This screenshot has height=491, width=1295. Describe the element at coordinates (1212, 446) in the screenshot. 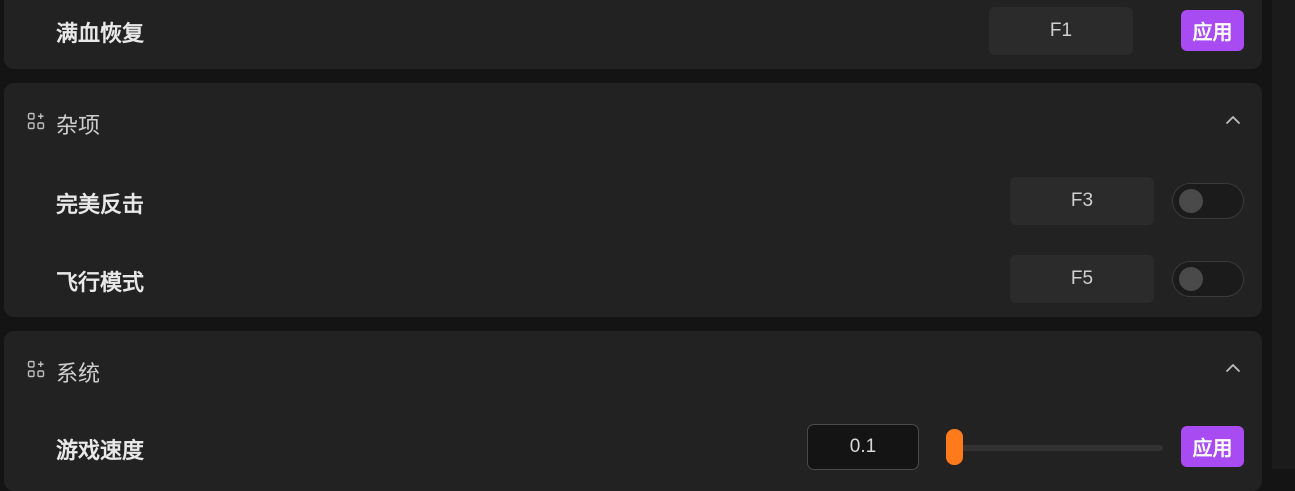

I see `game-speed-apply-button: 应用` at that location.